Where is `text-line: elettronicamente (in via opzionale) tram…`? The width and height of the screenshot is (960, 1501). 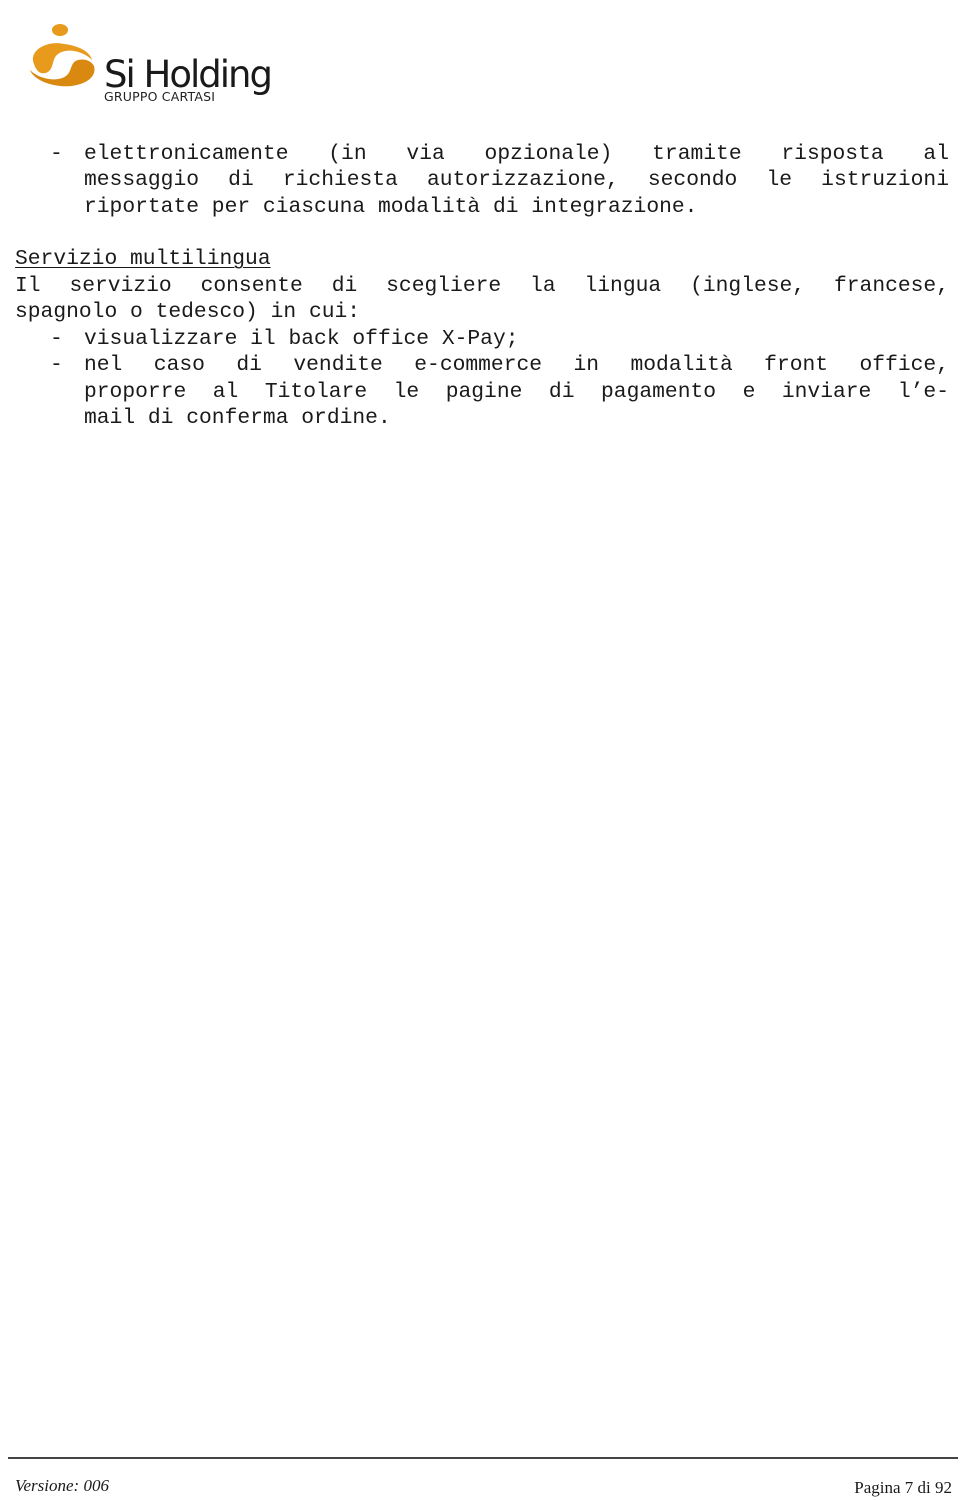 text-line: elettronicamente (in via opzionale) tram… is located at coordinates (516, 154).